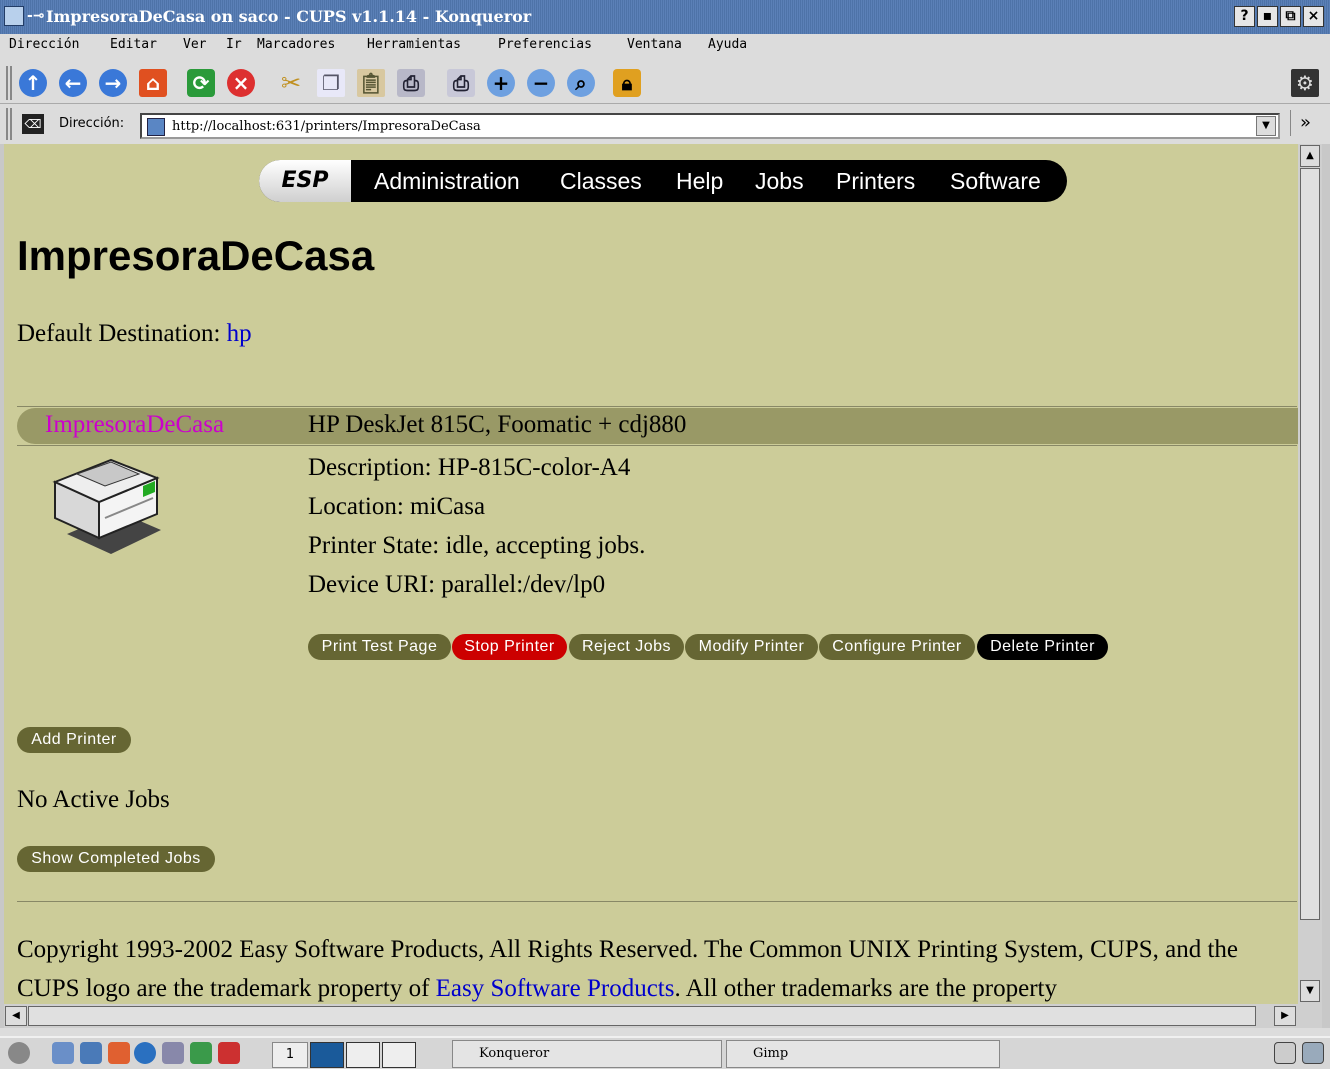  Describe the element at coordinates (305, 181) in the screenshot. I see `esp-logo: ESP` at that location.